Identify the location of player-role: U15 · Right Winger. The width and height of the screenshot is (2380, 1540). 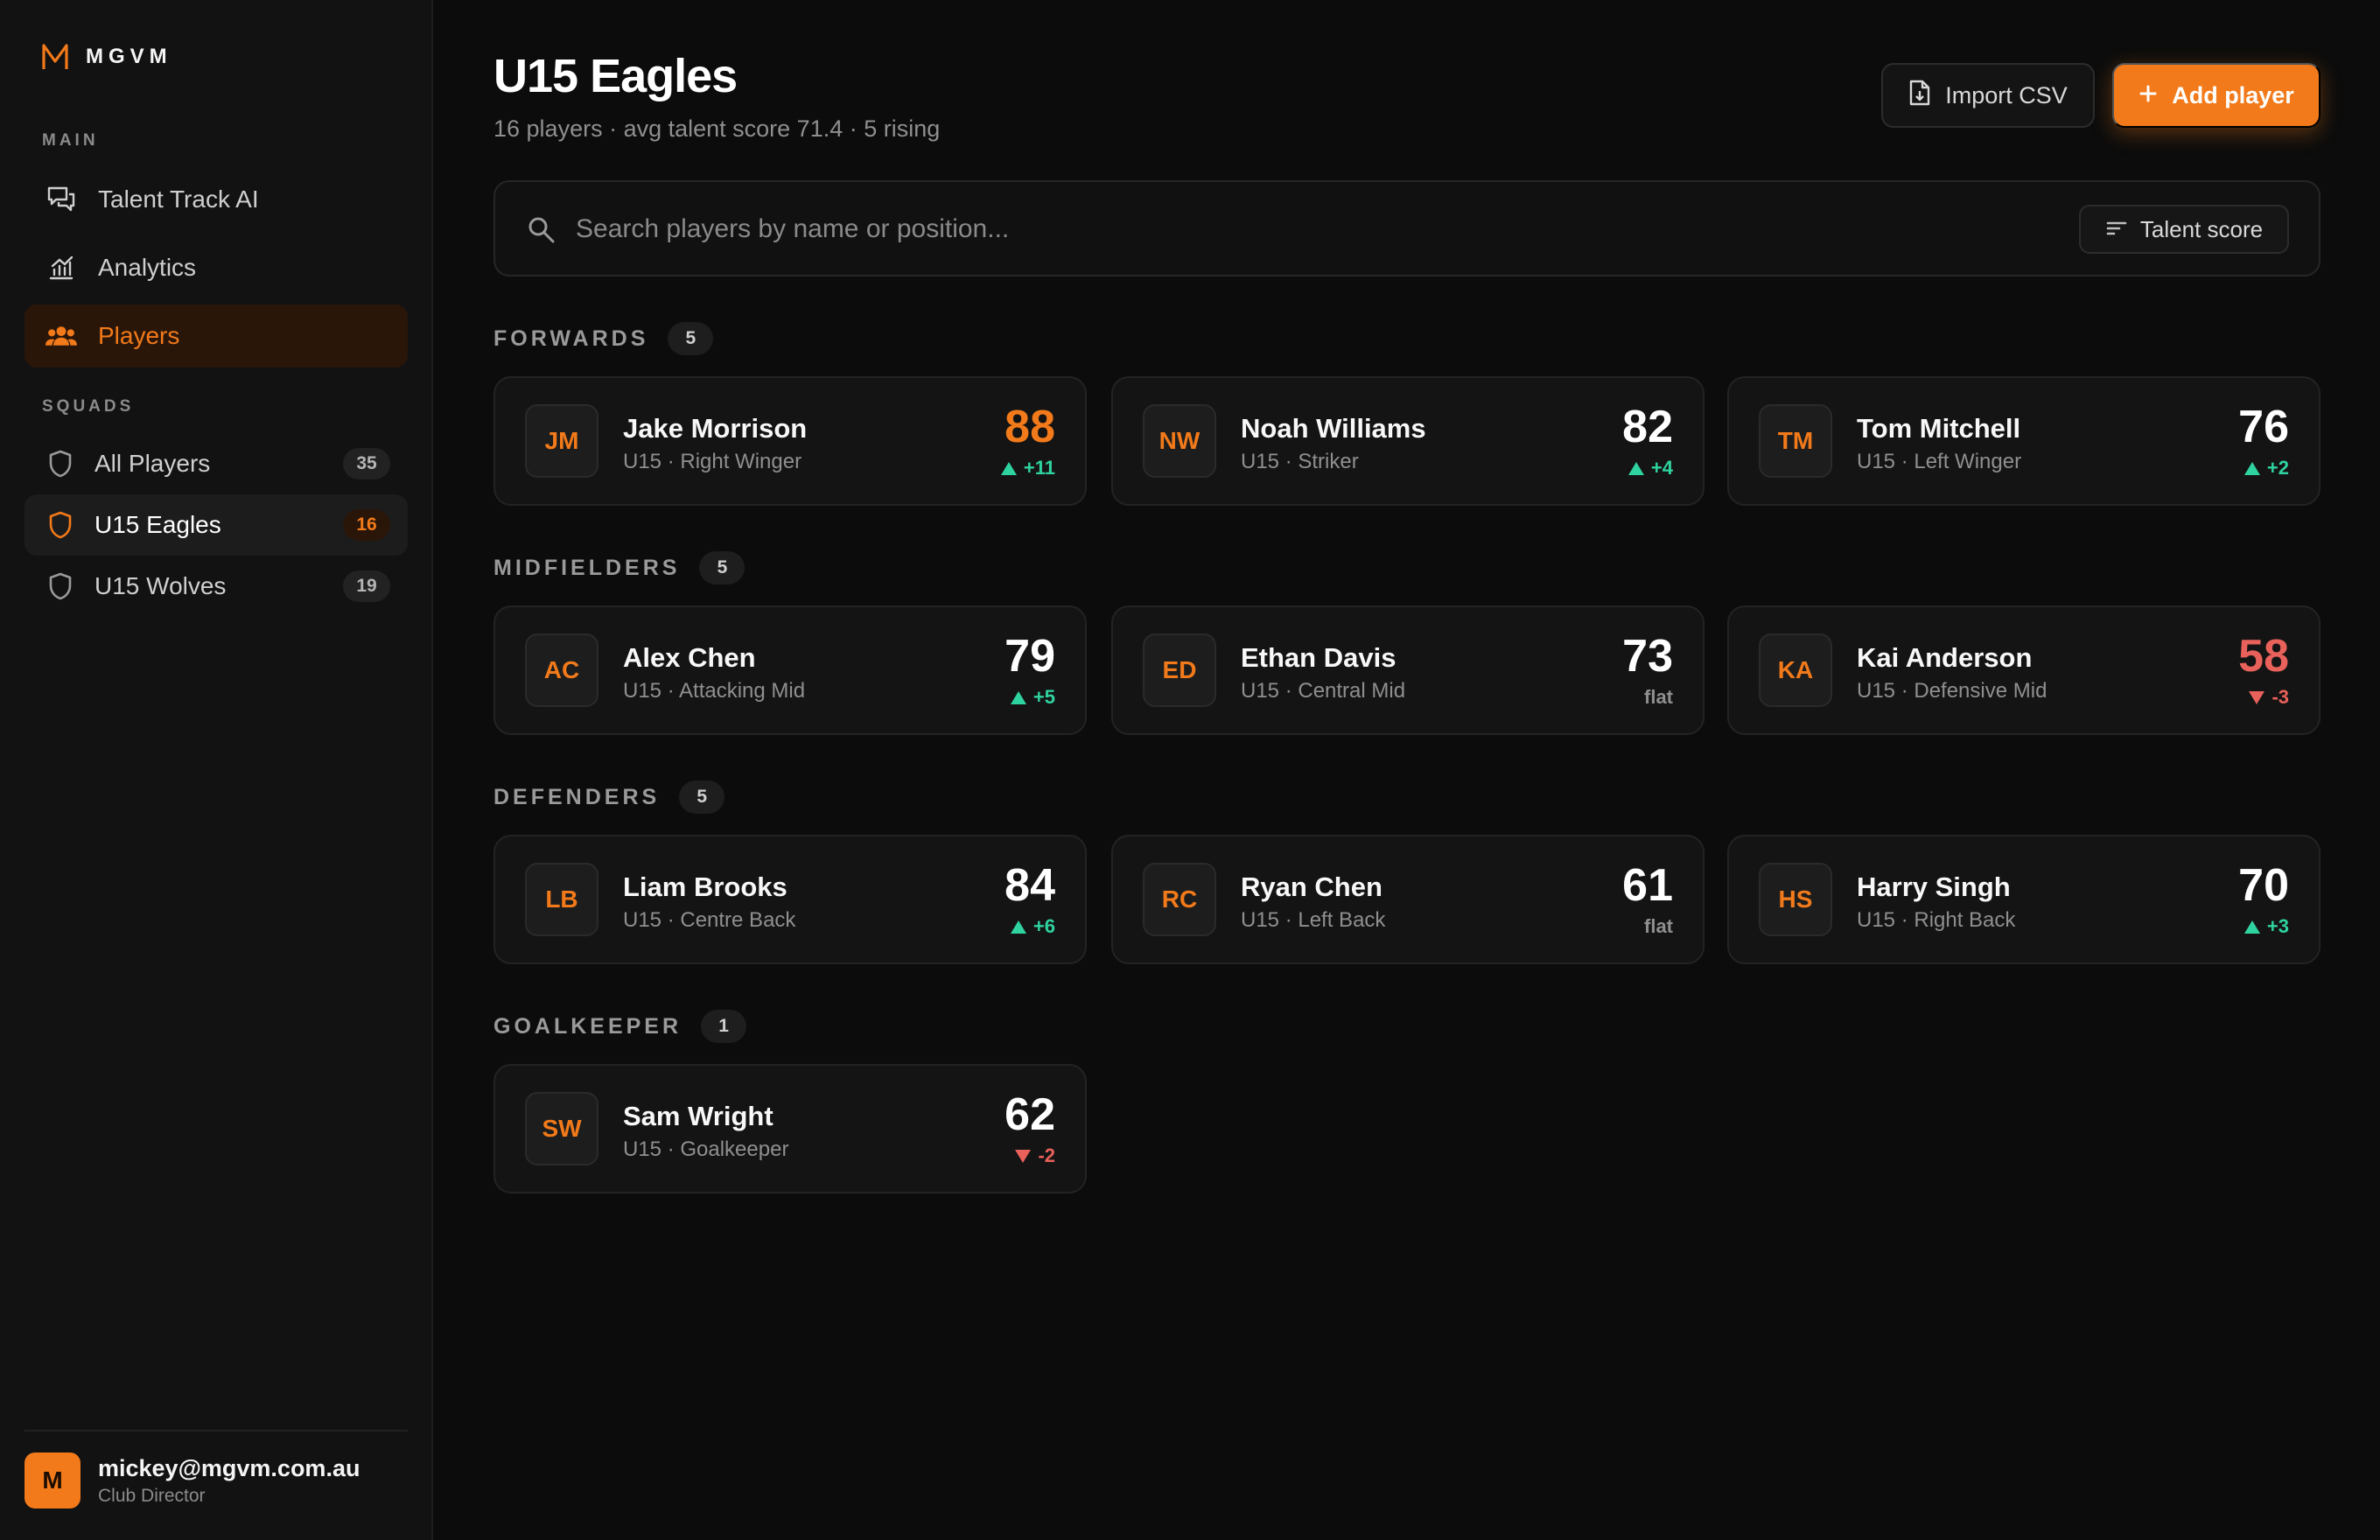
(712, 461).